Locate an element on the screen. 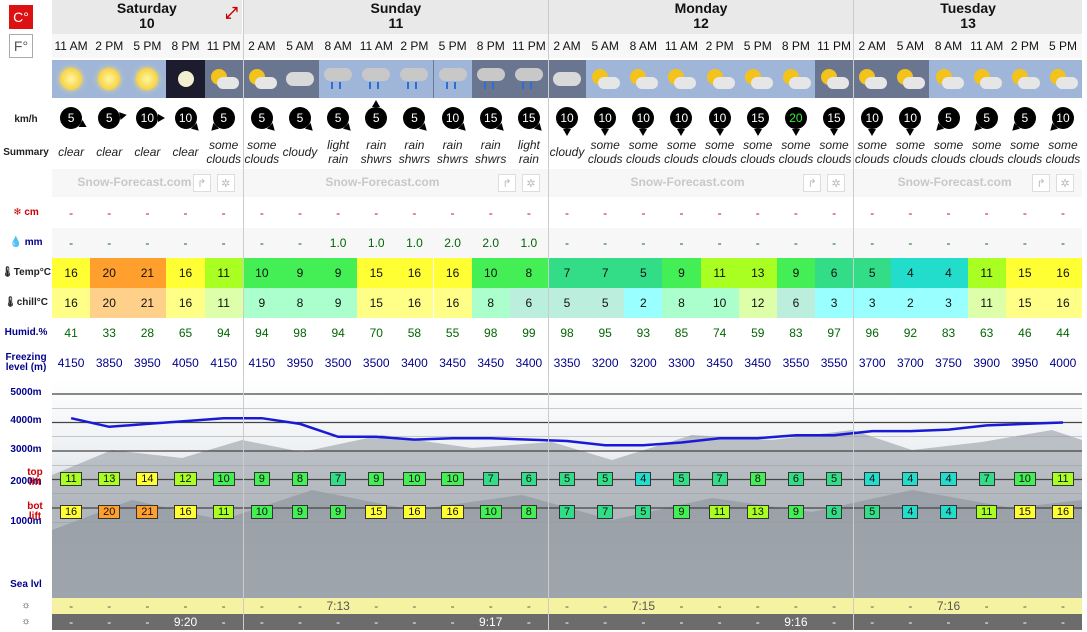 This screenshot has width=1087, height=632. expand-icon: ⤢ is located at coordinates (231, 14).